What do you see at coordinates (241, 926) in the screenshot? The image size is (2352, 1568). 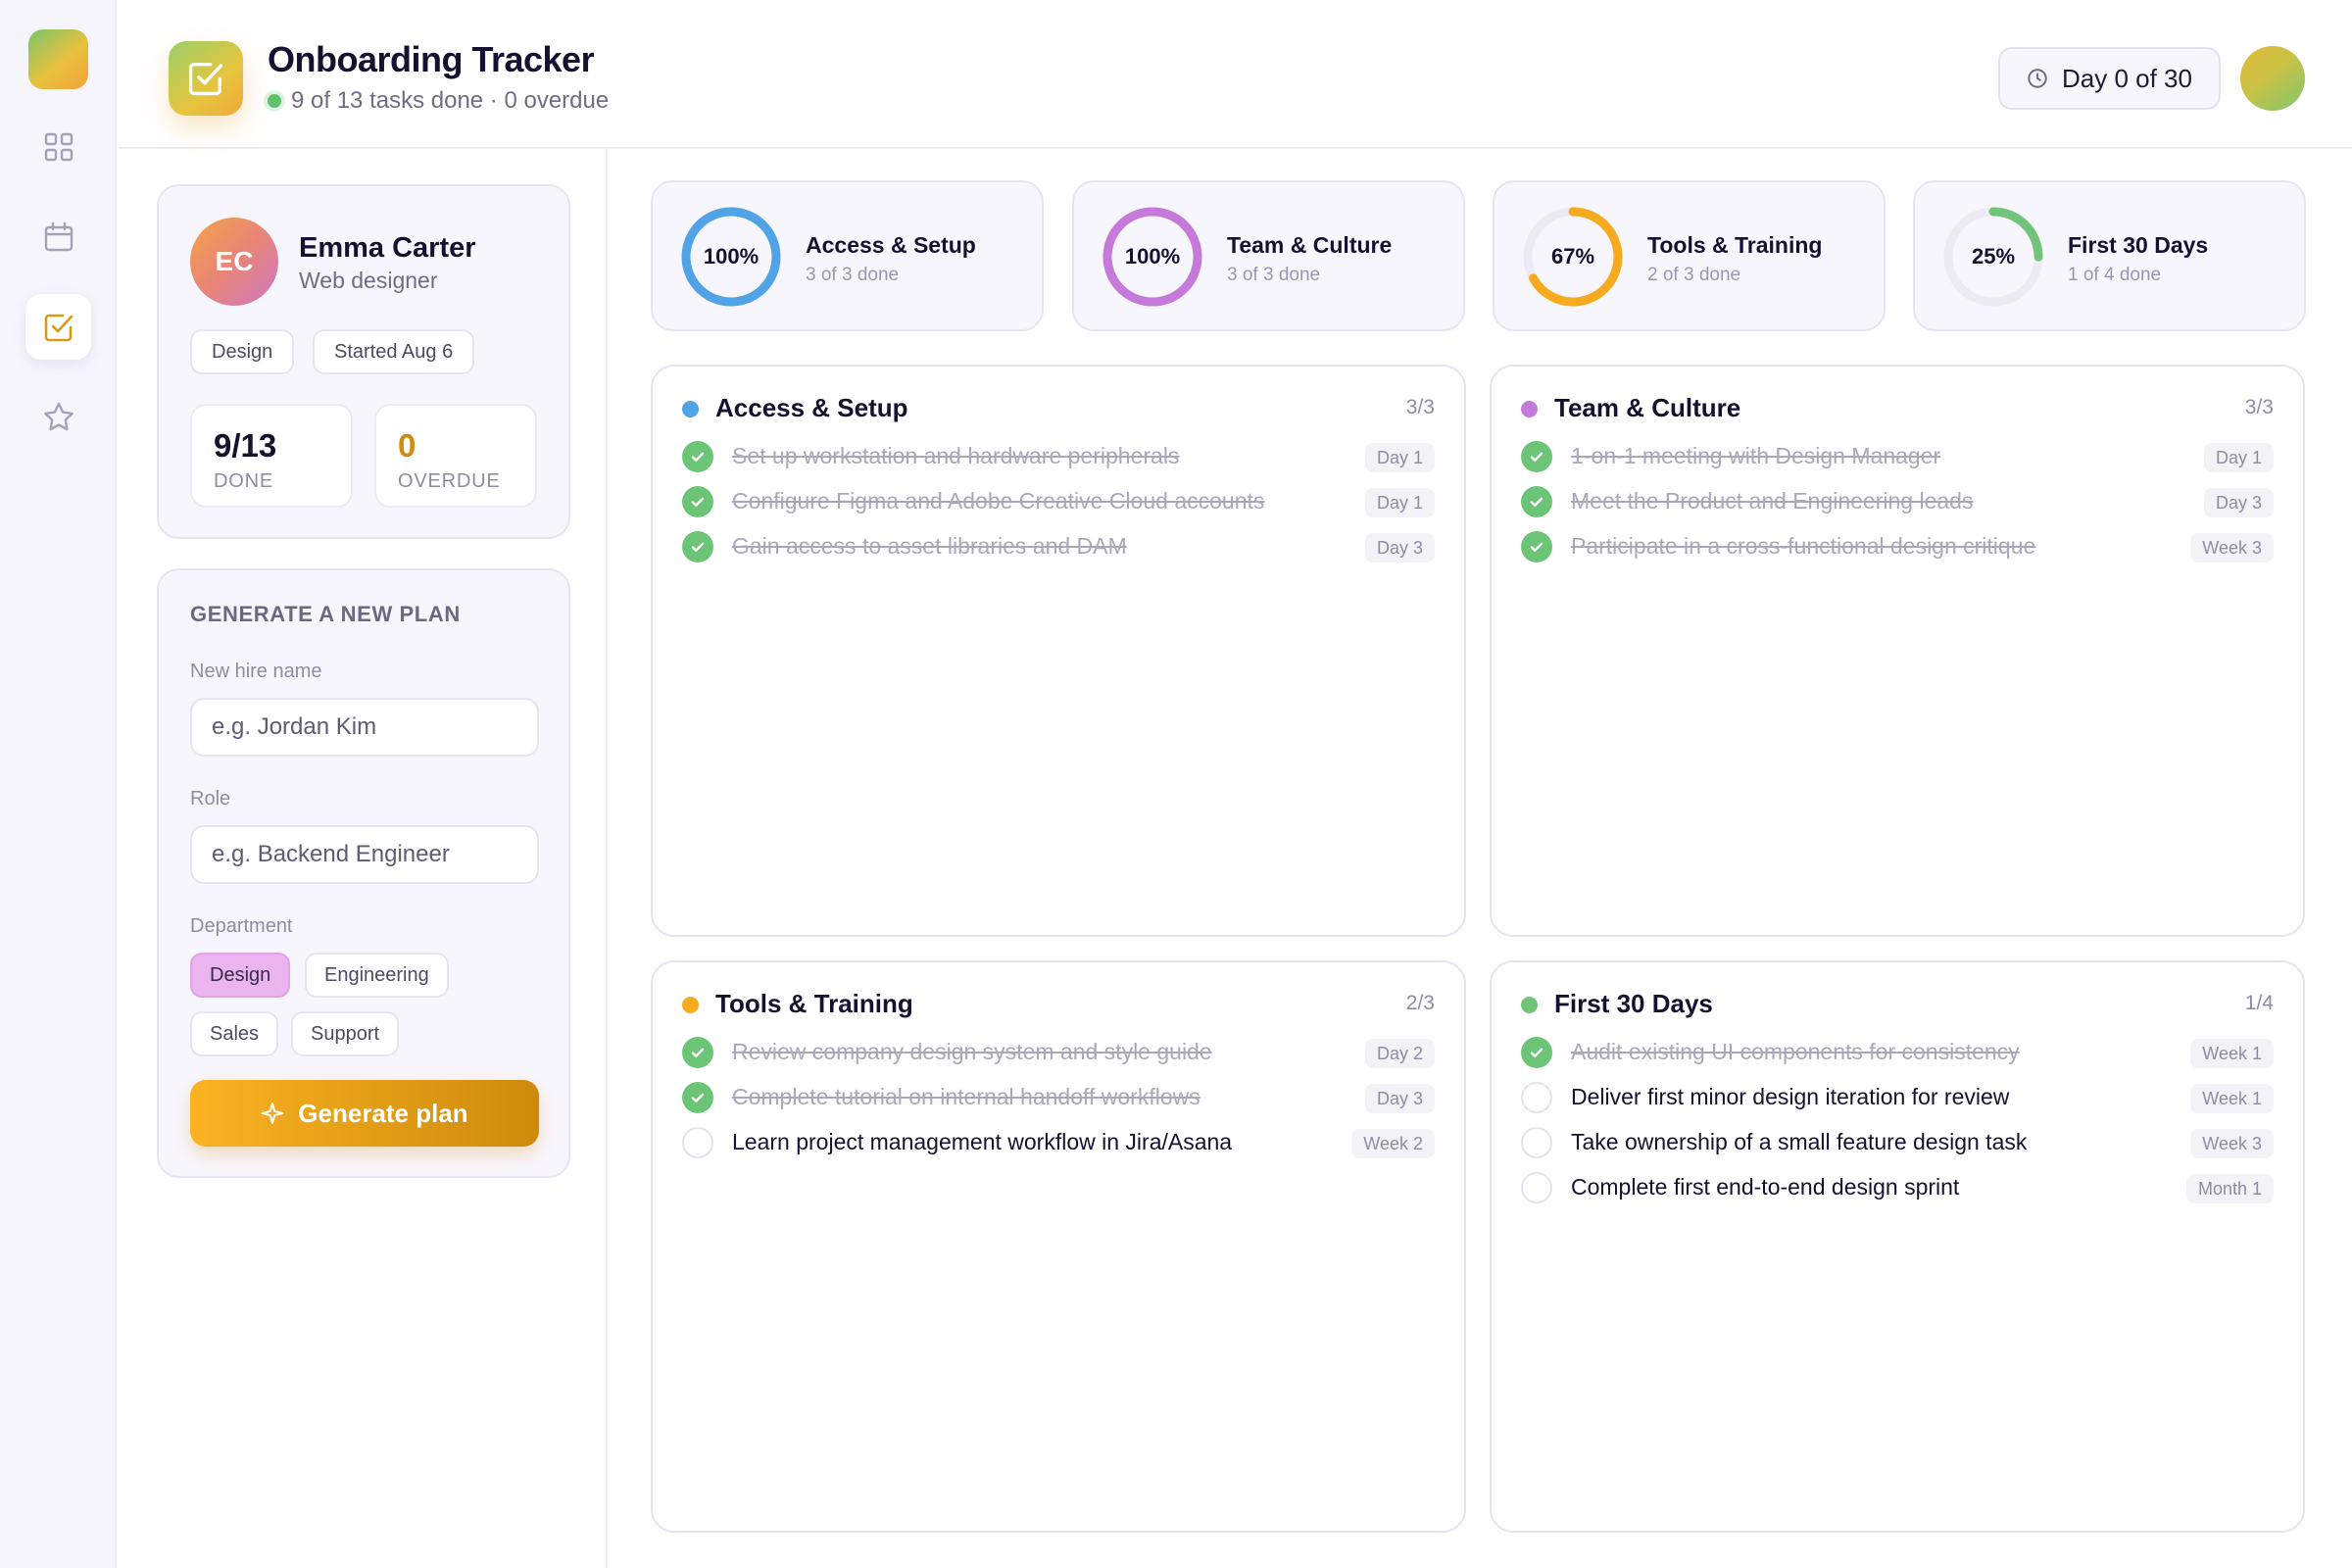 I see `department-field-label: Department` at bounding box center [241, 926].